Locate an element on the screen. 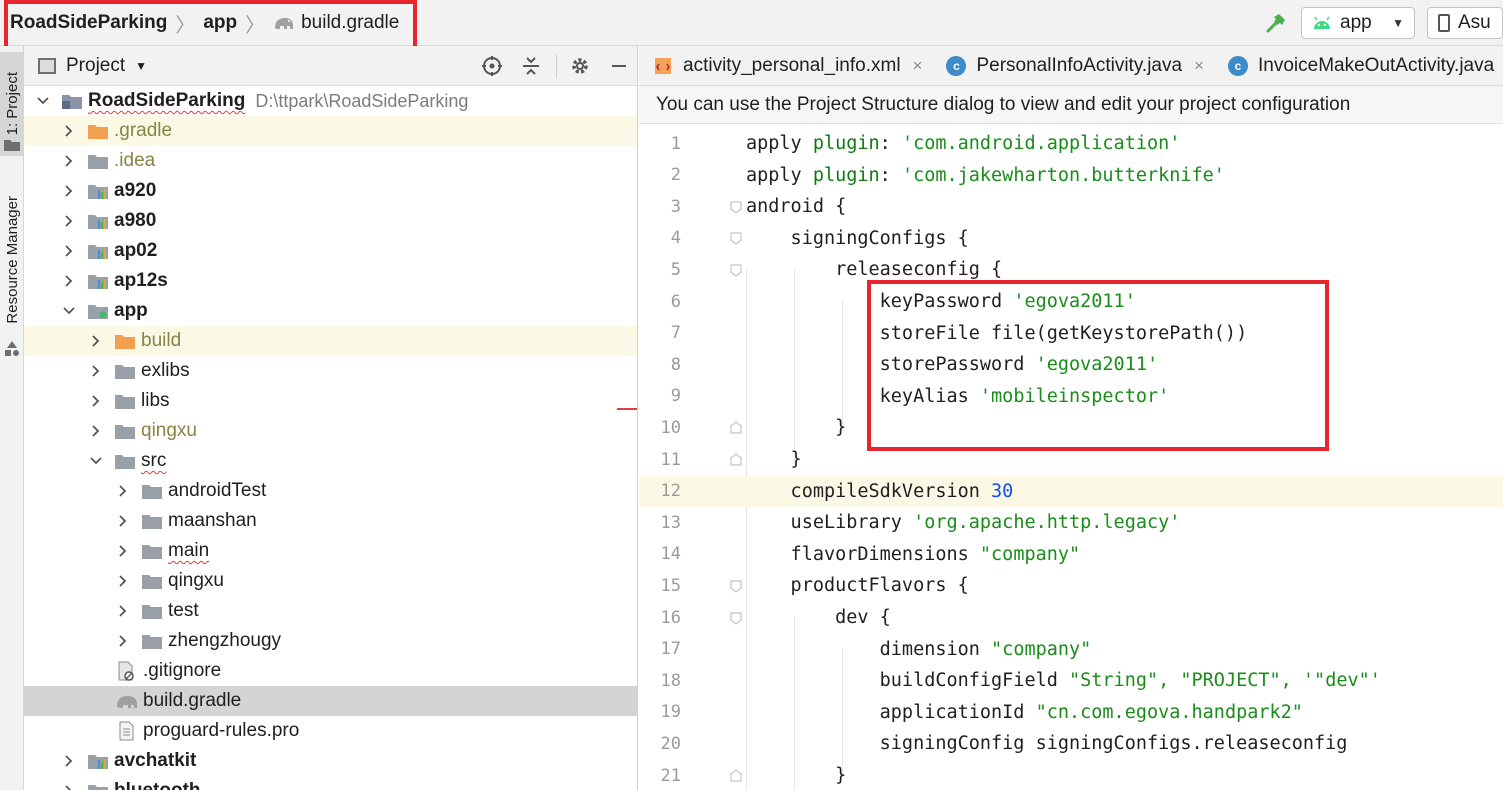  code-line-4: 4 signingConfigs { is located at coordinates (1071, 238).